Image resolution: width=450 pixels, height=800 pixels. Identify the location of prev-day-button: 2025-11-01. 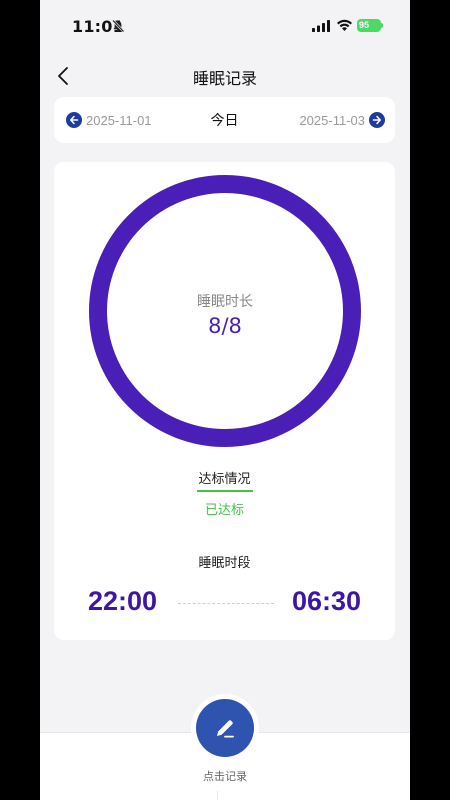
(111, 120).